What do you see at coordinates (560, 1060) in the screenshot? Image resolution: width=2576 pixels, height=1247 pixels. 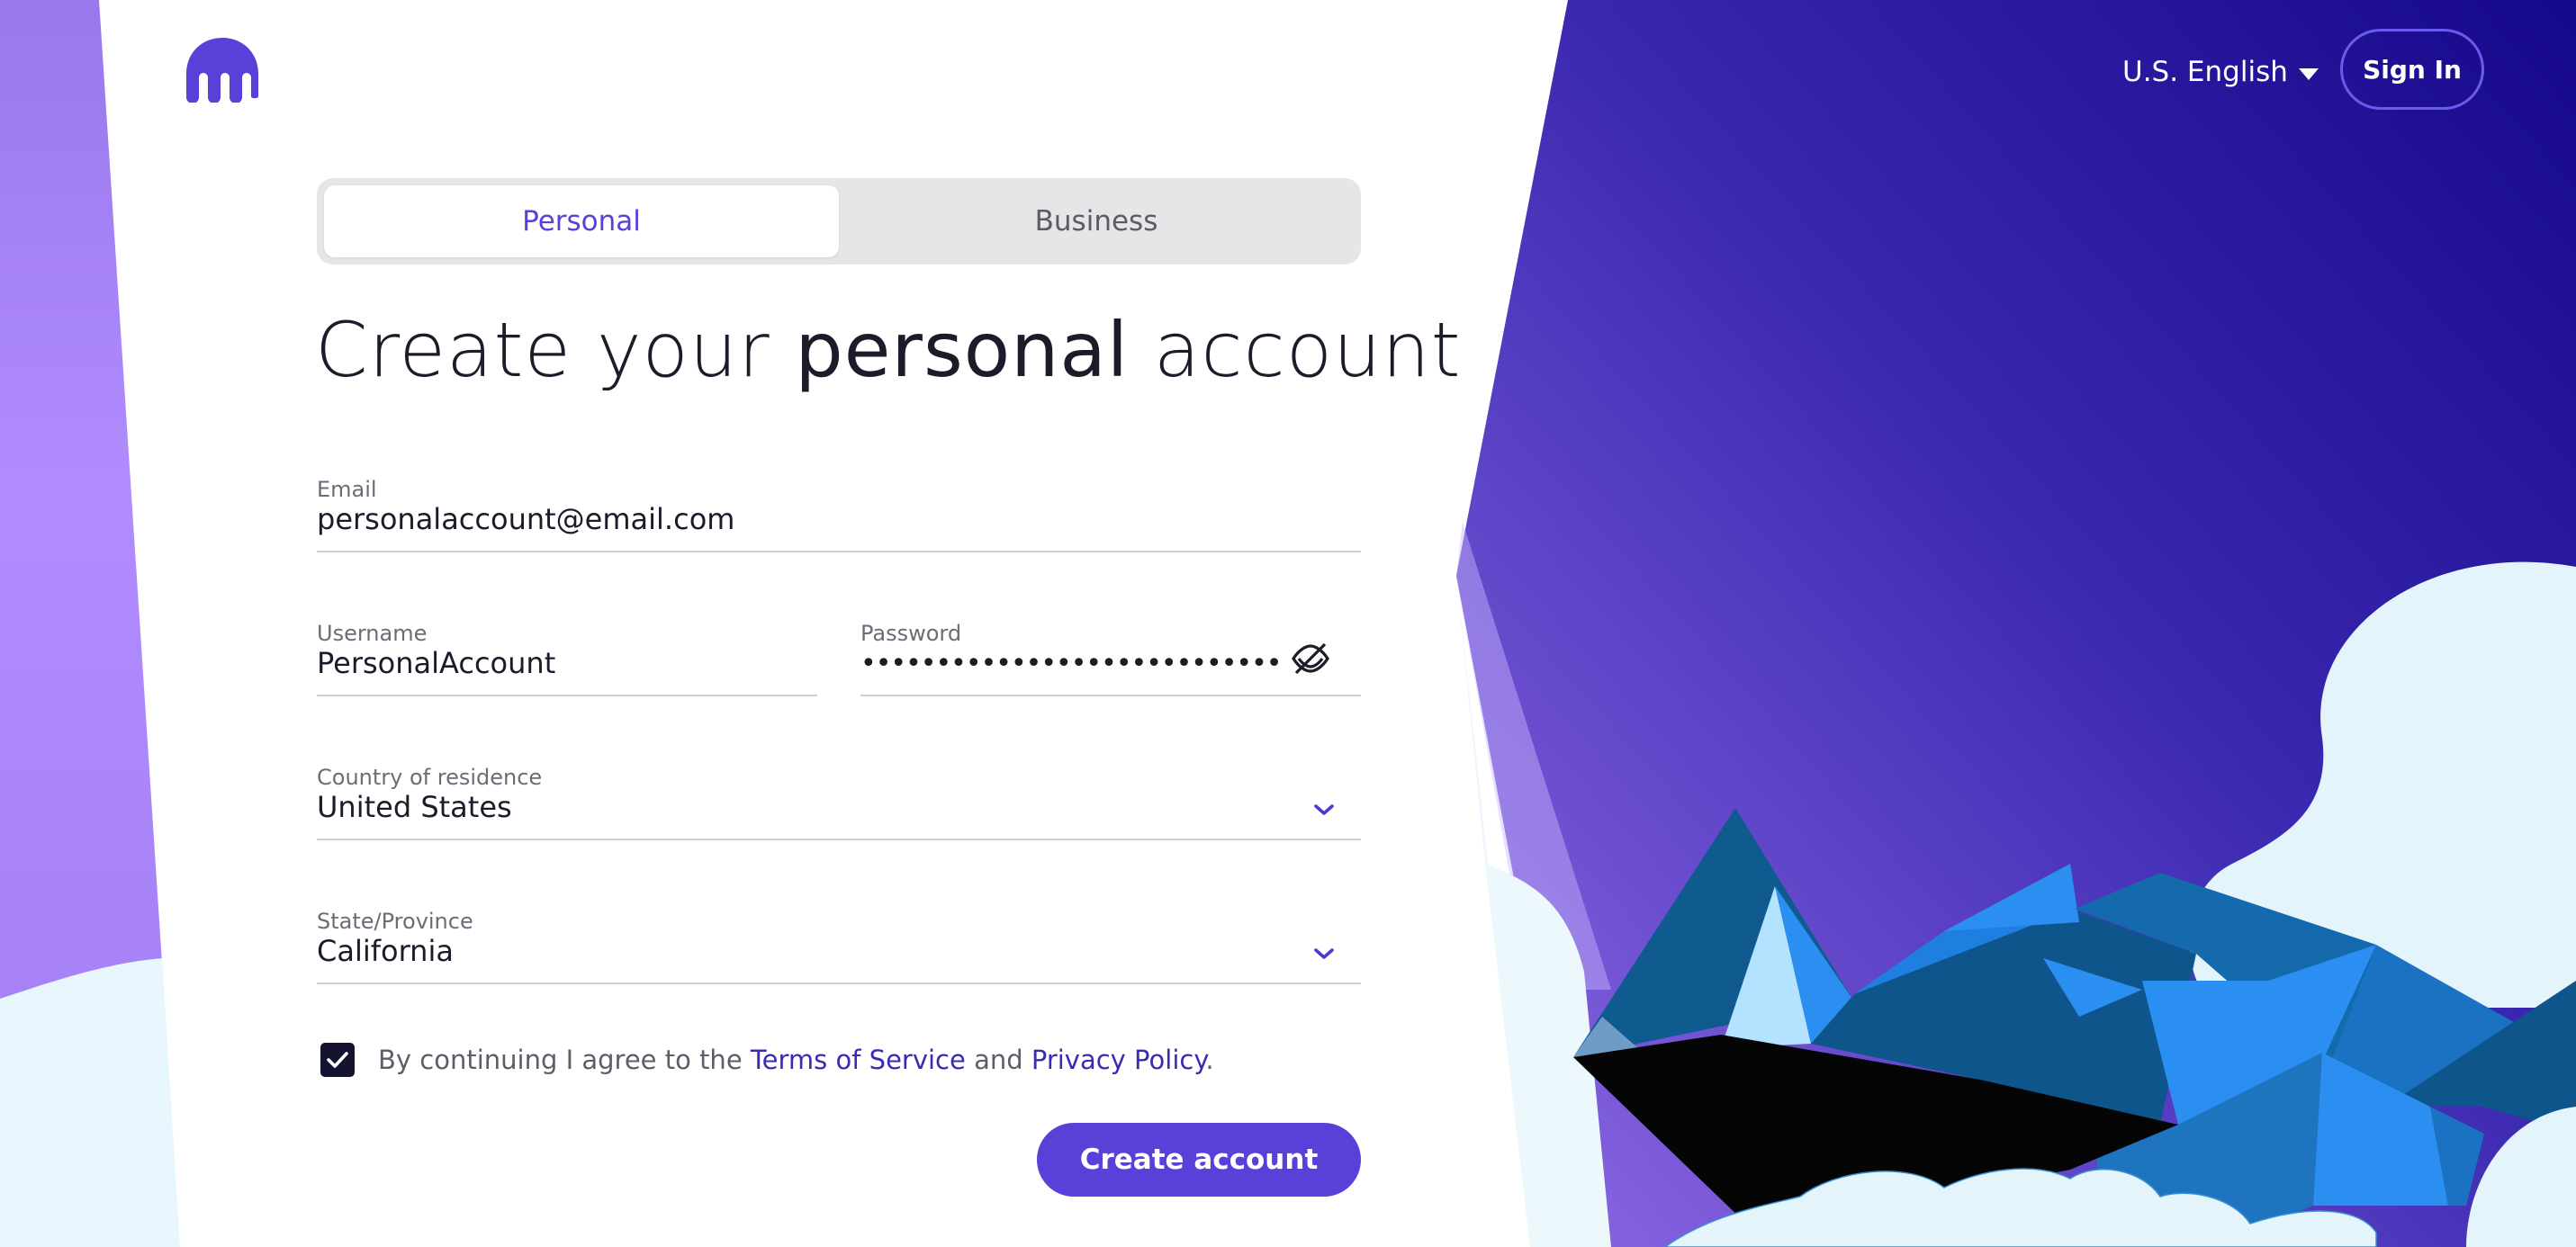 I see `agreement-prefix: By continuing I agree to the` at bounding box center [560, 1060].